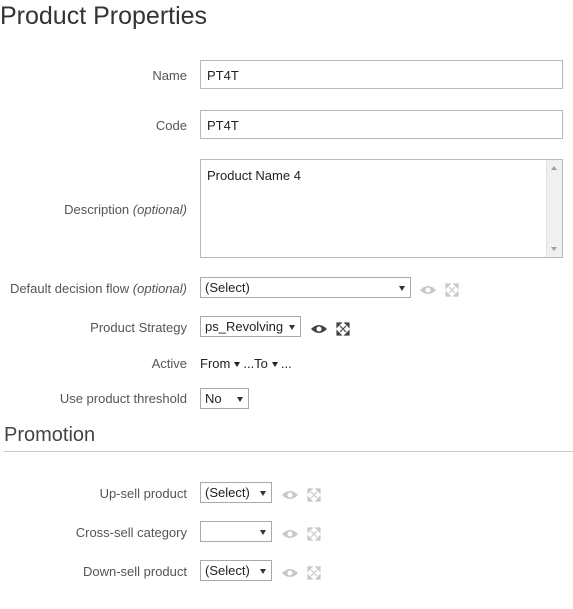  I want to click on name-input: PT4T, so click(381, 74).